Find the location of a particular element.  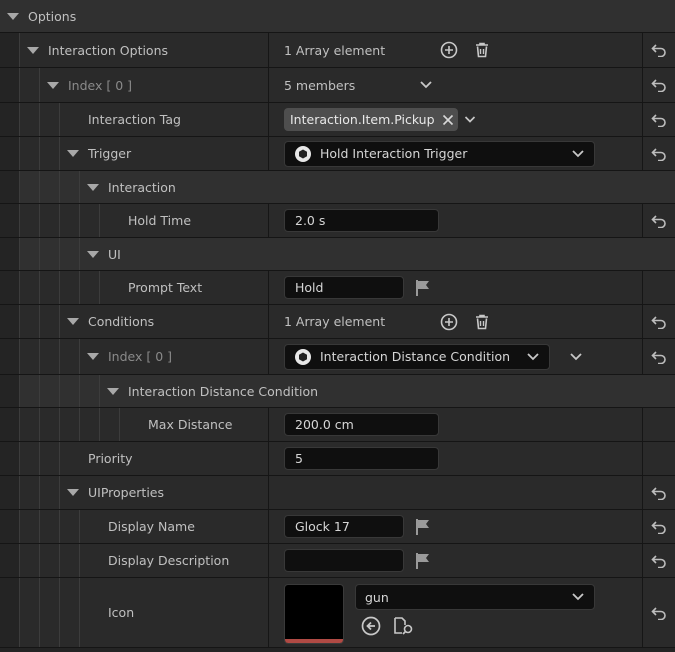

interaction-subcategory: Interaction is located at coordinates (131, 187).